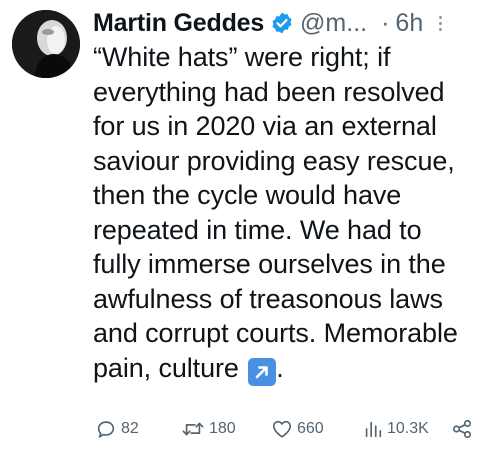 This screenshot has height=451, width=500. What do you see at coordinates (262, 371) in the screenshot?
I see `arrow-up-right-icon` at bounding box center [262, 371].